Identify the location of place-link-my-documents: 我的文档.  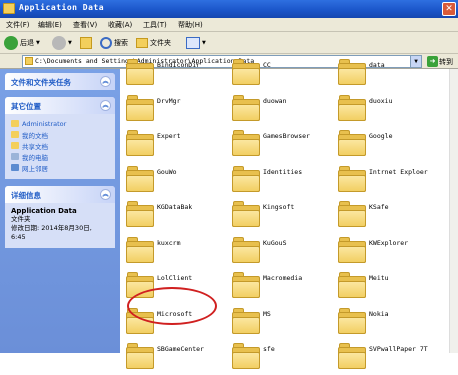
(60, 134).